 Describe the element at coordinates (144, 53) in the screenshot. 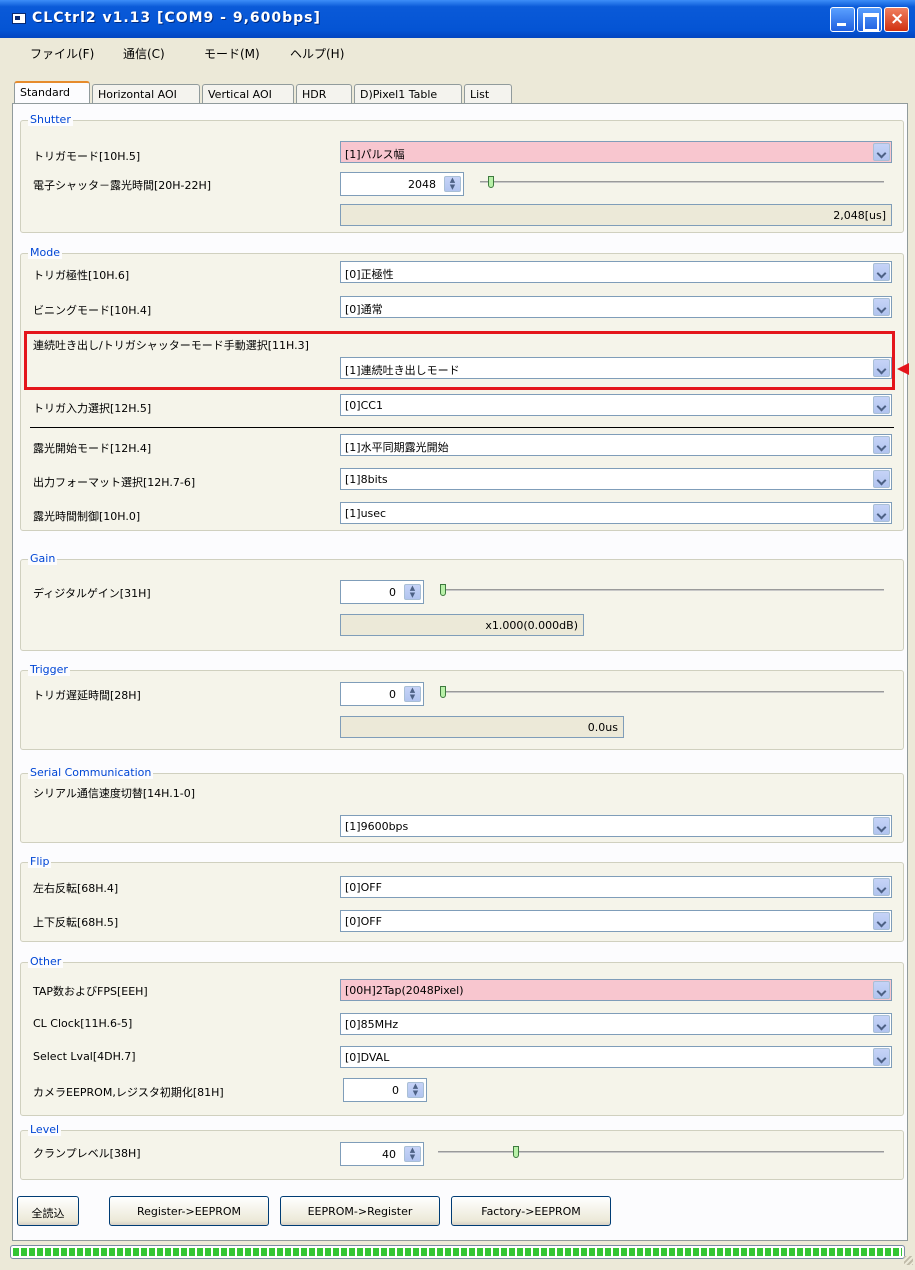

I see `menu-communication: 通信(C)` at that location.